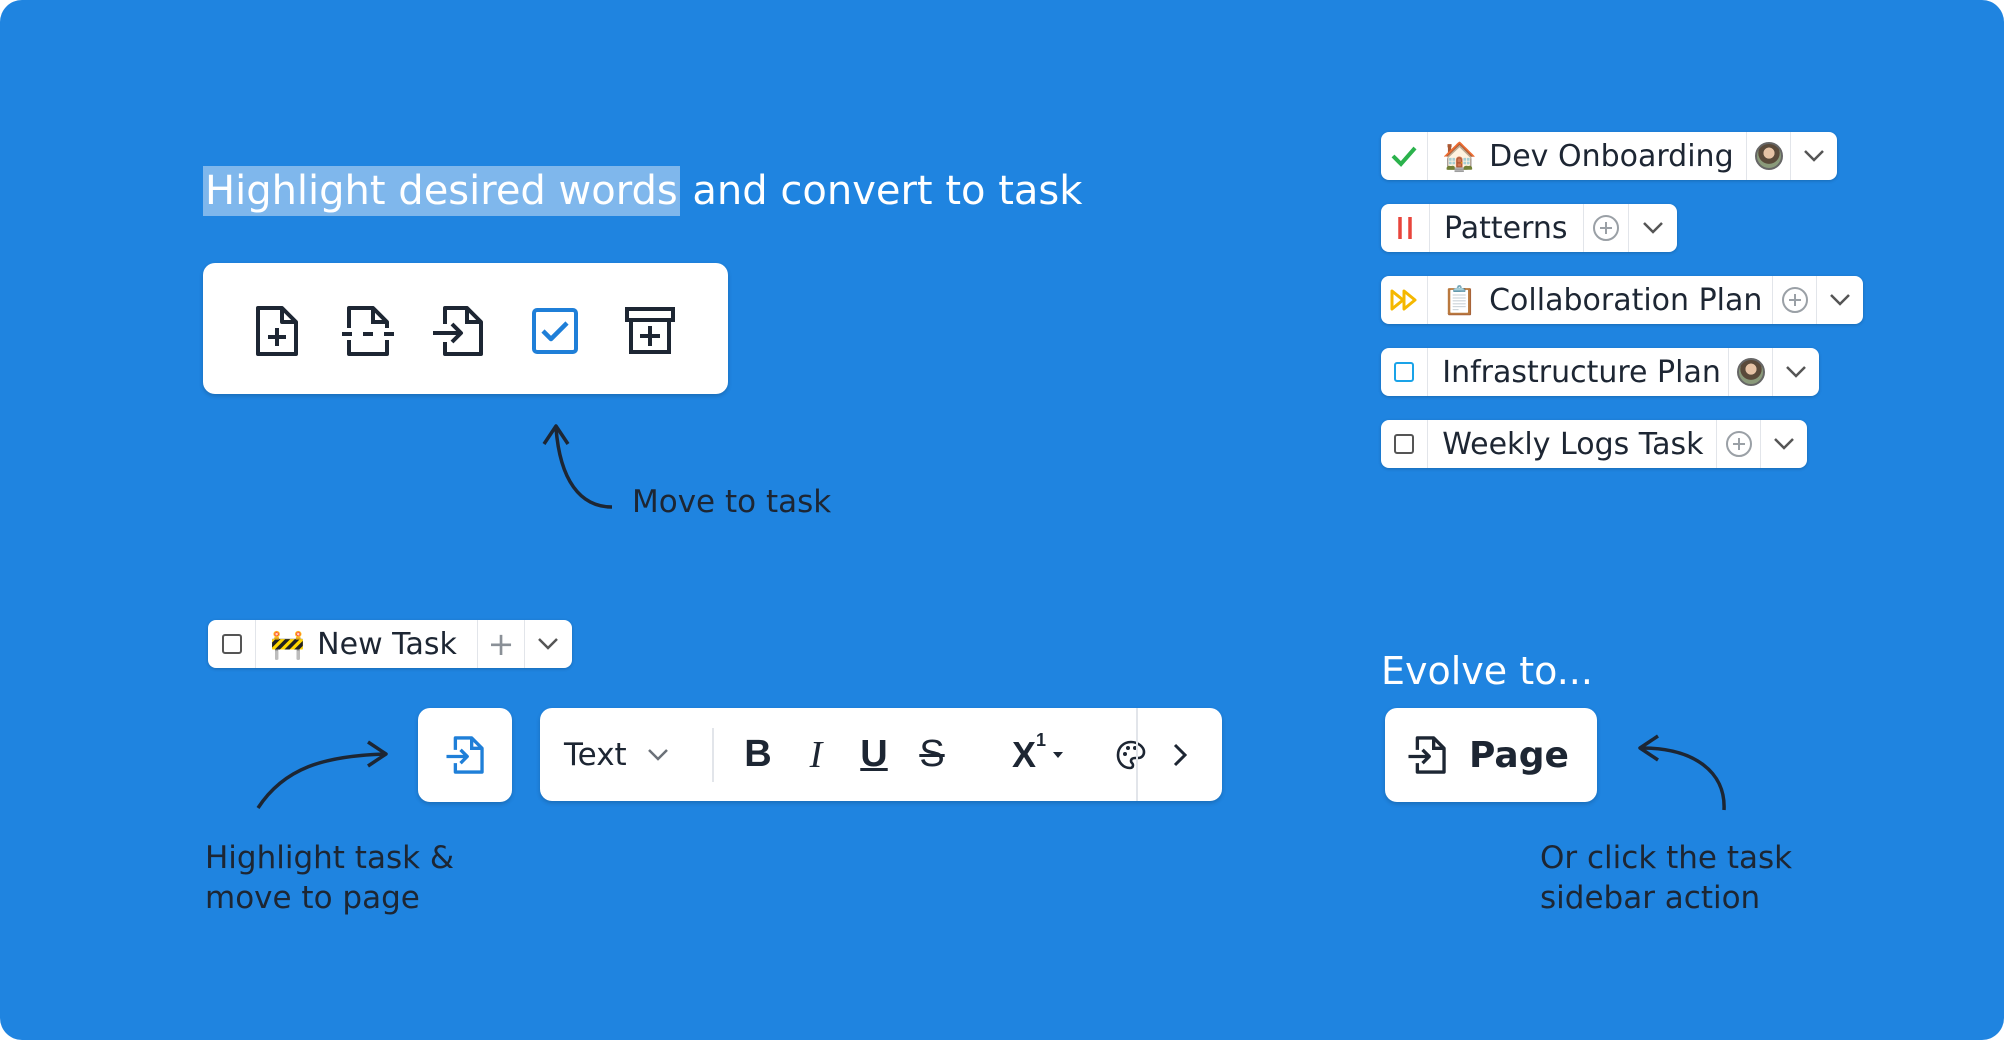 Image resolution: width=2004 pixels, height=1040 pixels. What do you see at coordinates (1180, 754) in the screenshot?
I see `chevron-right-icon` at bounding box center [1180, 754].